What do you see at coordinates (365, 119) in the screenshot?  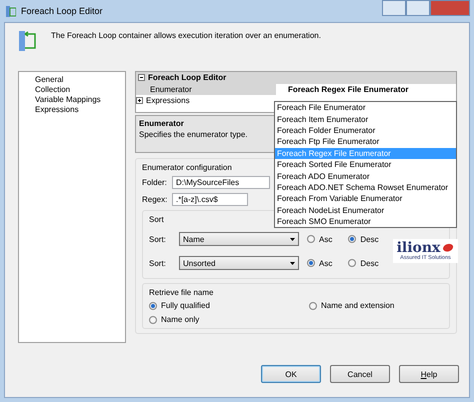 I see `dropdown-option: Foreach Item Enumerator` at bounding box center [365, 119].